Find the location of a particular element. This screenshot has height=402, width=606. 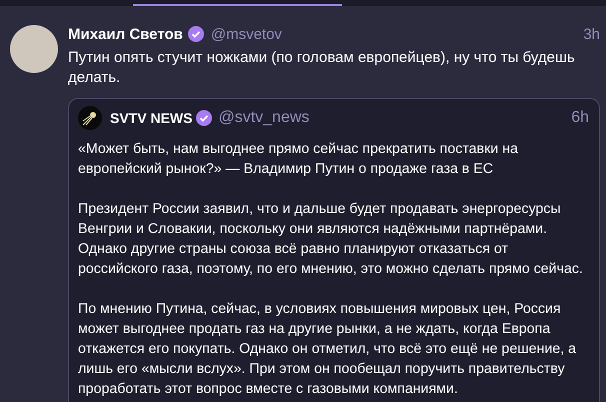

tweet-text: Путин опять стучит ножками (по головам европейцев), ну что ты будешь делать. is located at coordinates (322, 68).